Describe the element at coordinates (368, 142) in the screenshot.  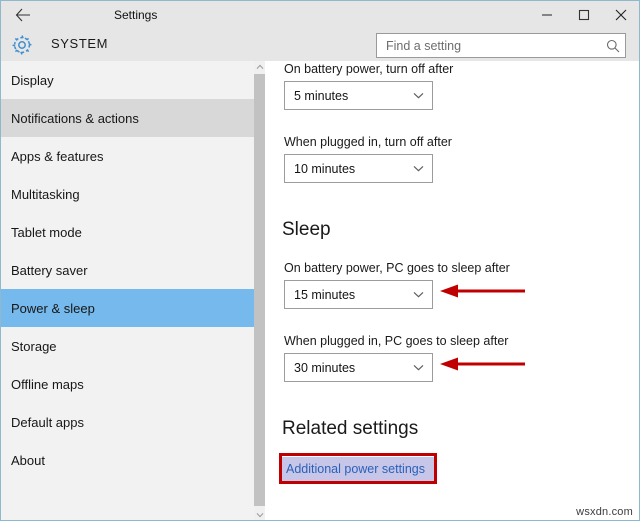
I see `screen-plugged-label: When plugged in, turn off after` at that location.